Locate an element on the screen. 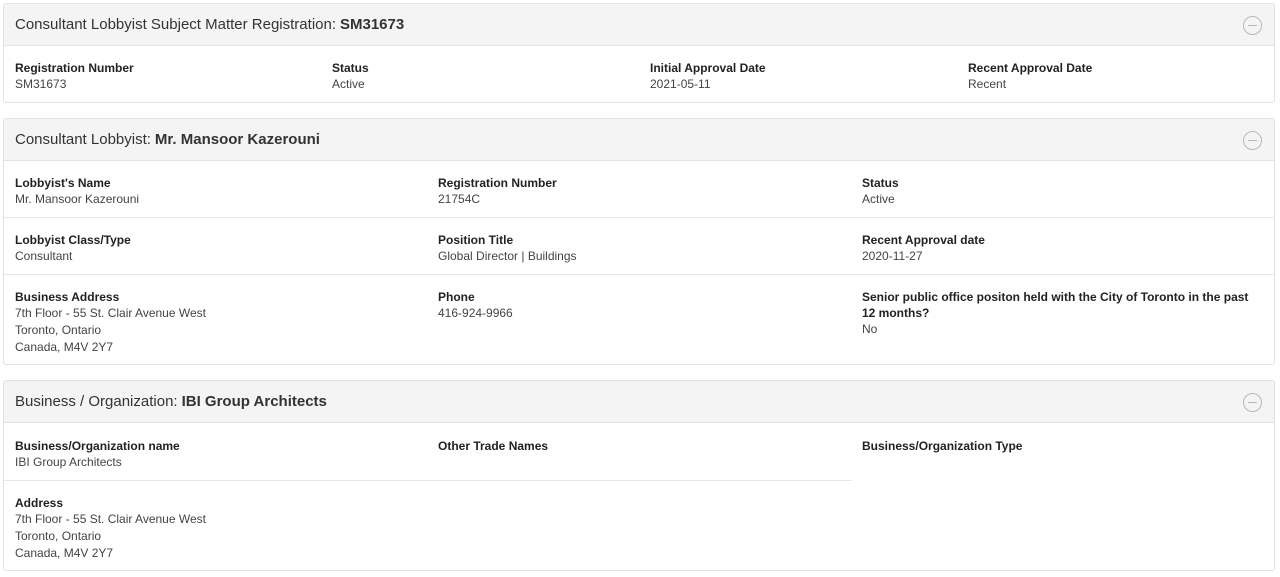 The image size is (1280, 577). registration-number-field: Registration Number SM31673 is located at coordinates (74, 69).